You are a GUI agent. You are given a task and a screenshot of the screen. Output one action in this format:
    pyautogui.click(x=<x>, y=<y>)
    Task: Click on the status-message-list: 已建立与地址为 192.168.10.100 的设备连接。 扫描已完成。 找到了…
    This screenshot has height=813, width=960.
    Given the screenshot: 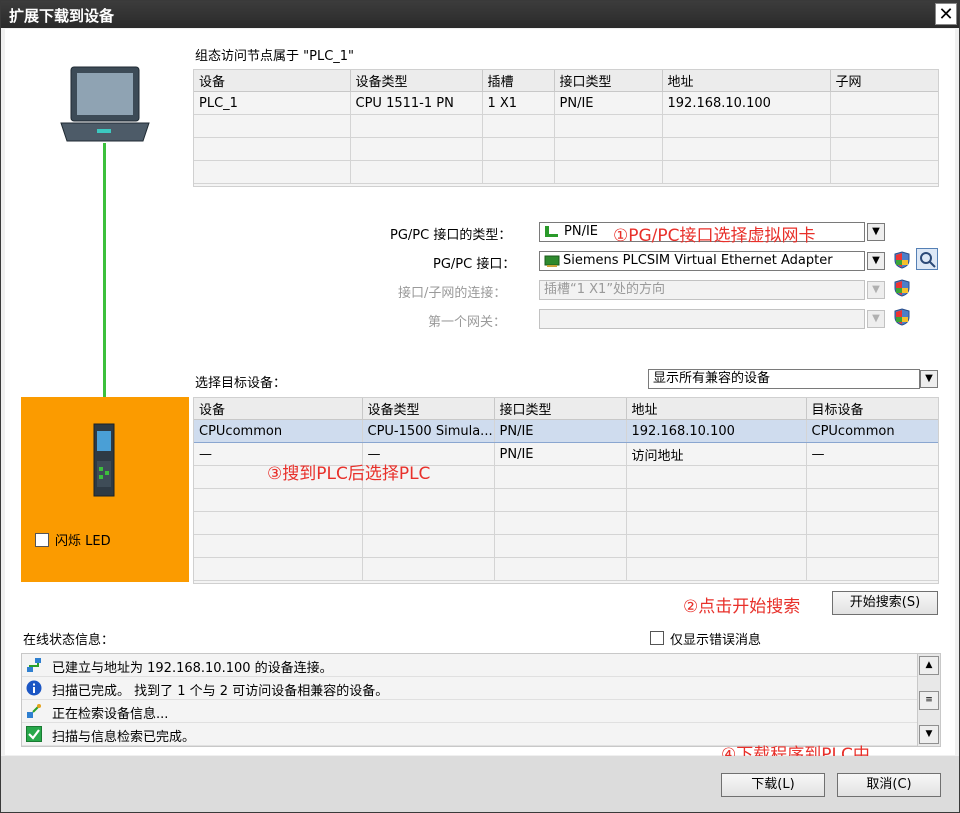 What is the action you would take?
    pyautogui.click(x=481, y=700)
    